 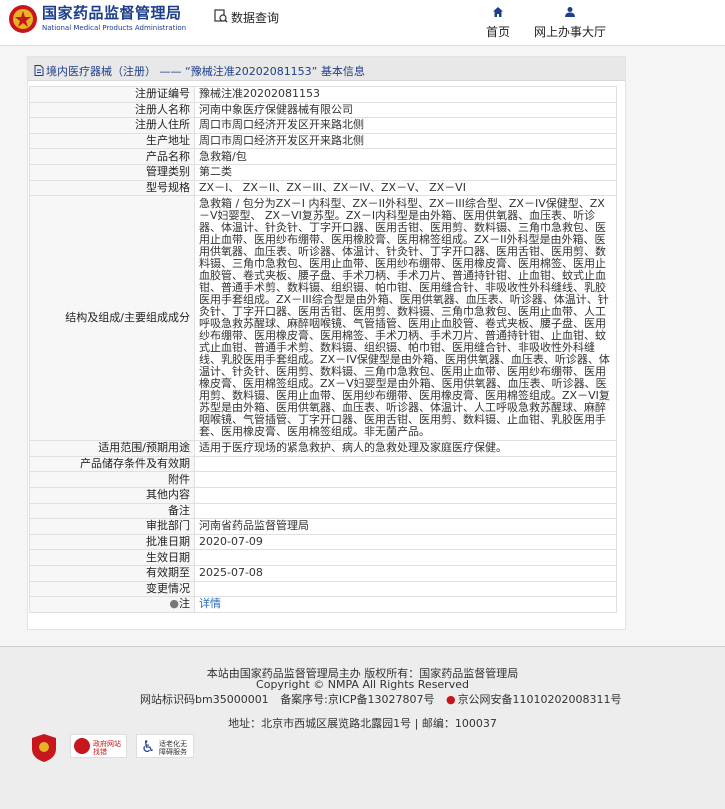 What do you see at coordinates (184, 604) in the screenshot?
I see `note-label: 注` at bounding box center [184, 604].